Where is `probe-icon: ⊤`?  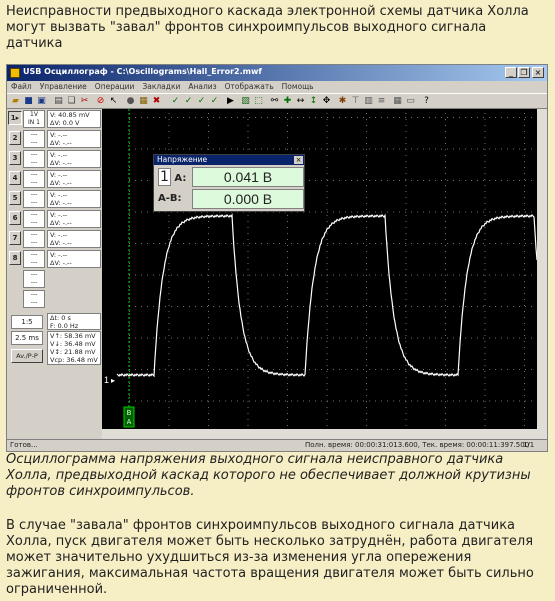
probe-icon: ⊤ is located at coordinates (355, 101).